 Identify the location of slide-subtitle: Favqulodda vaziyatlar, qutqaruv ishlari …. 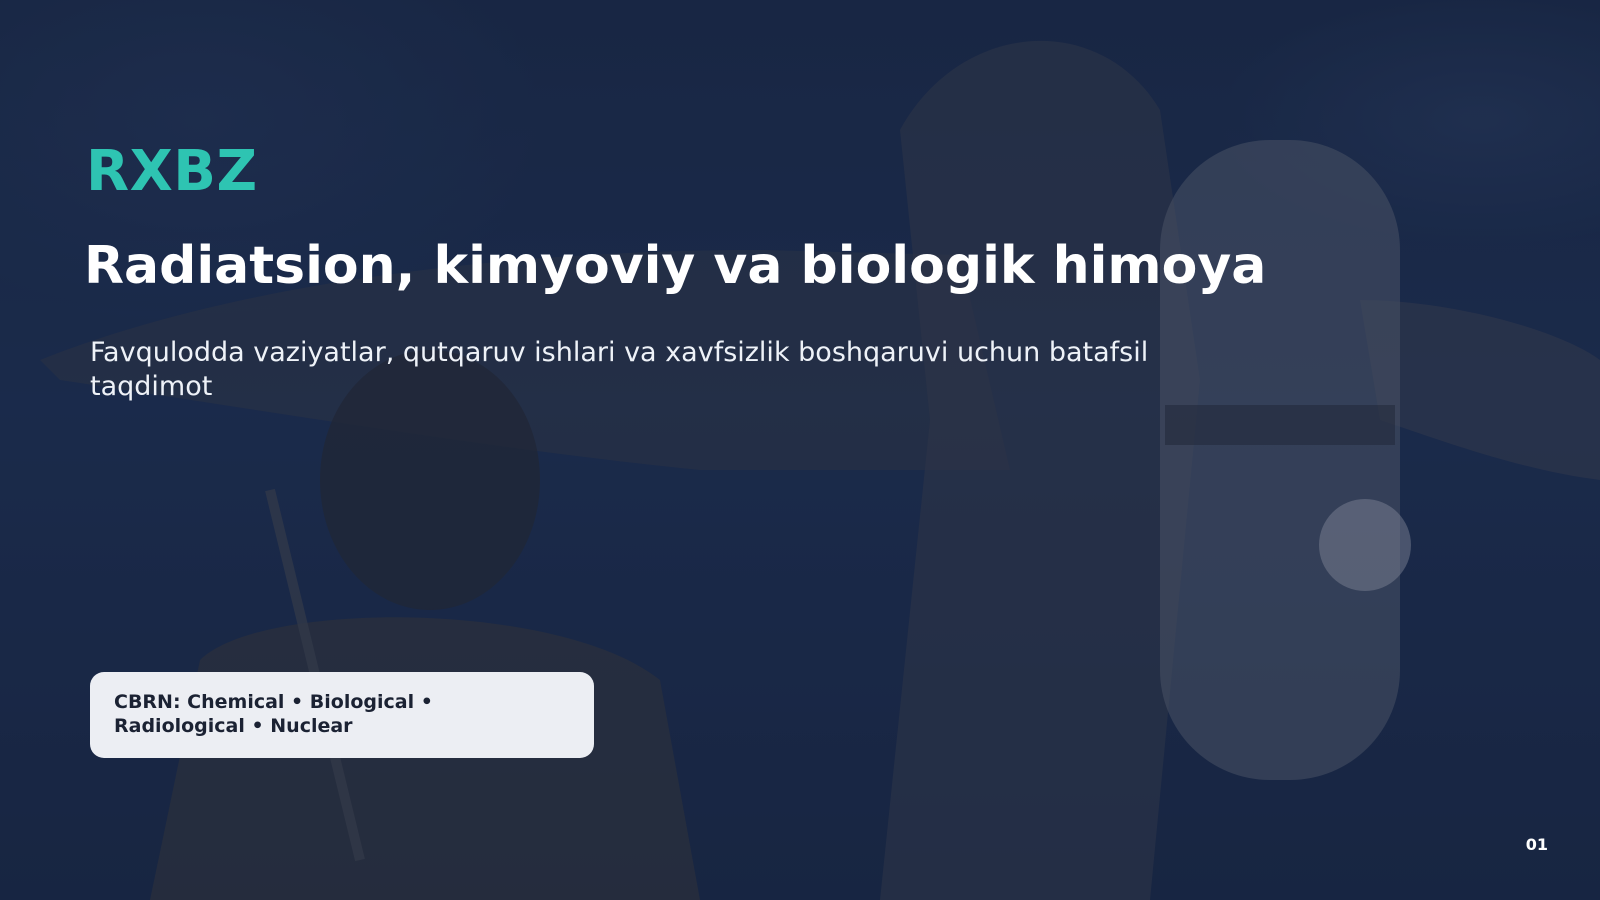
(619, 369).